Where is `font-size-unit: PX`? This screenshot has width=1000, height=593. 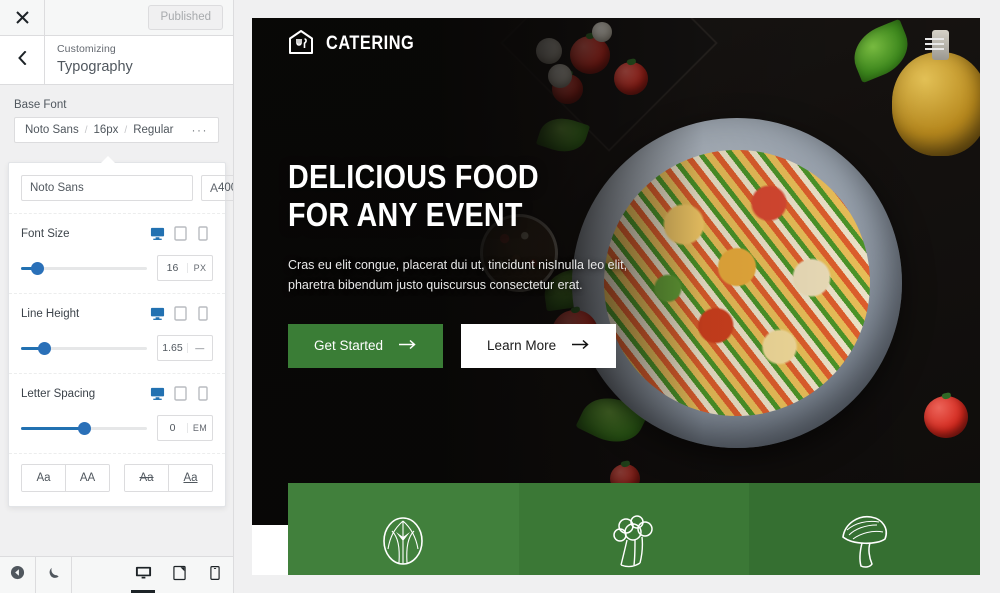 font-size-unit: PX is located at coordinates (199, 268).